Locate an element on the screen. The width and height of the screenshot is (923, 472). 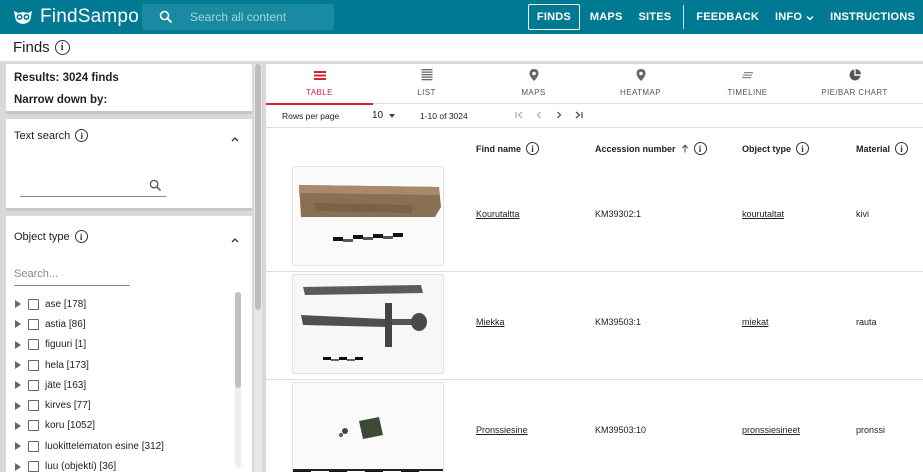
left-panel-scrollbar is located at coordinates (258, 268).